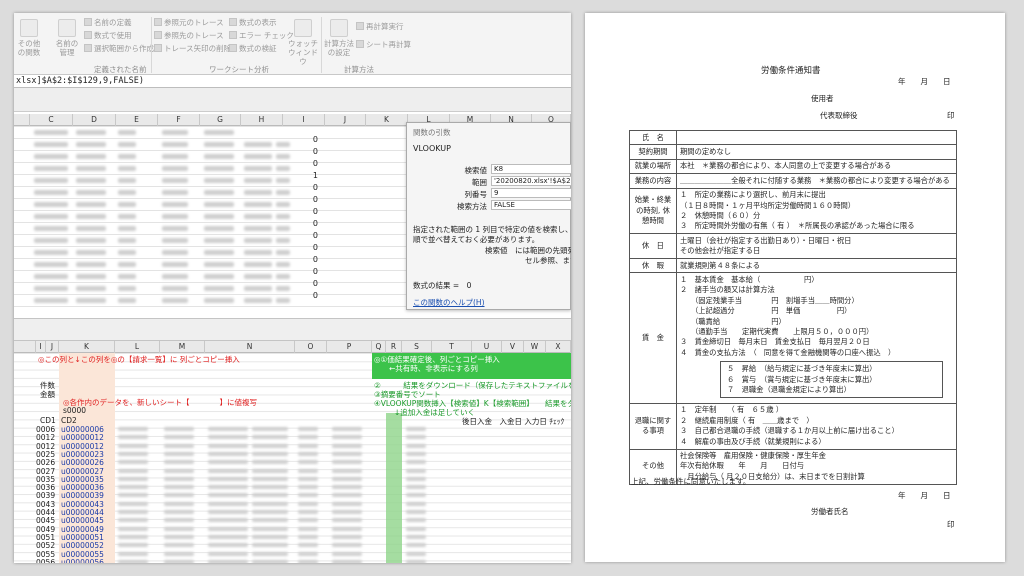 The height and width of the screenshot is (576, 1024). Describe the element at coordinates (476, 239) in the screenshot. I see `dialog-description-2: 順で並べ替えておく必要があります。` at that location.